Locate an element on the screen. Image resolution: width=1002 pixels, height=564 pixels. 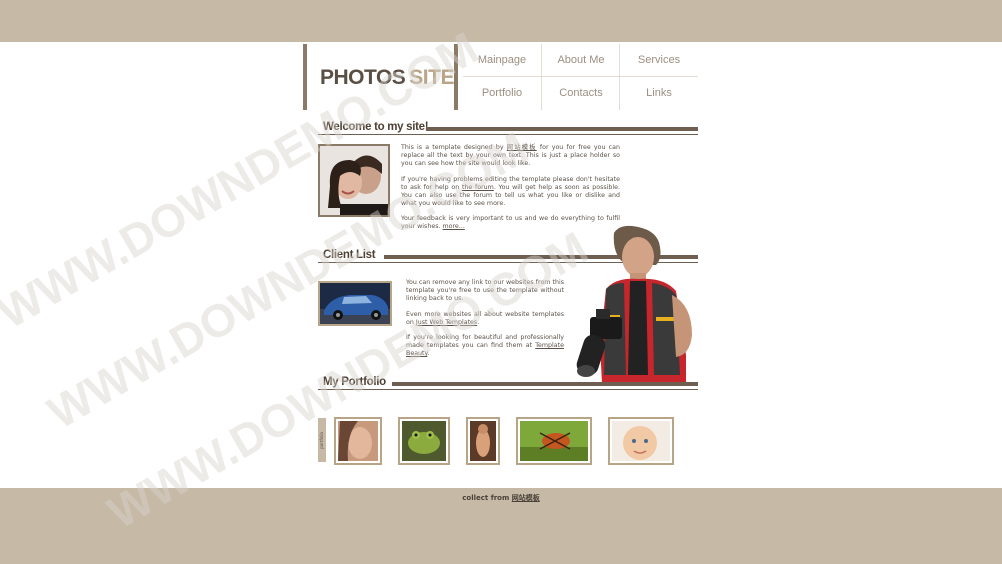
logo-text: PHOTOS SITE is located at coordinates (387, 78).